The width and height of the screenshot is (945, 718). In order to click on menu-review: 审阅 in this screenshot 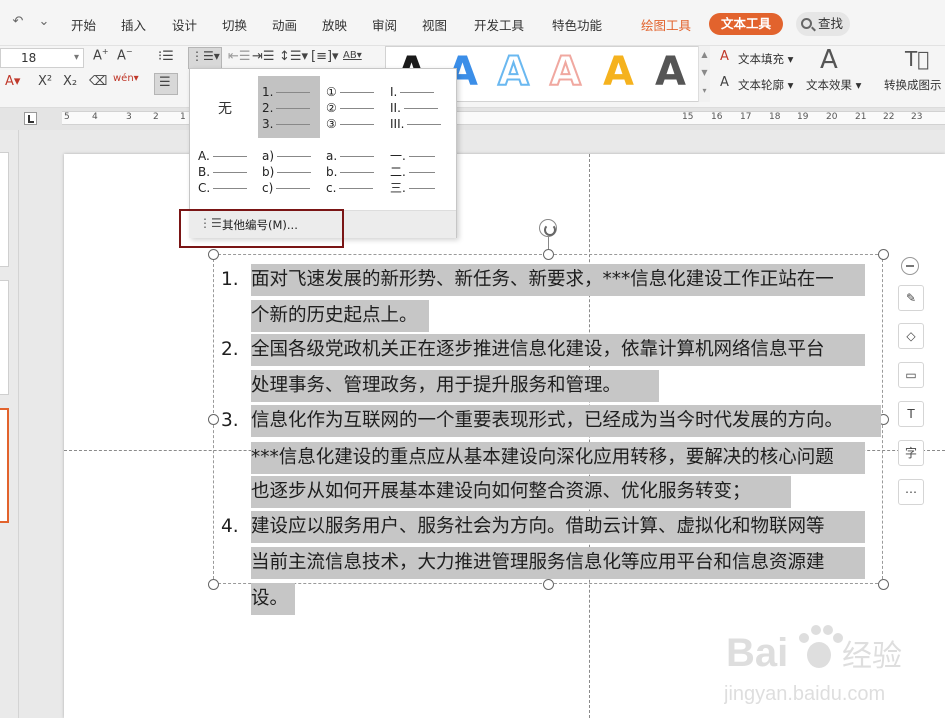, I will do `click(384, 24)`.